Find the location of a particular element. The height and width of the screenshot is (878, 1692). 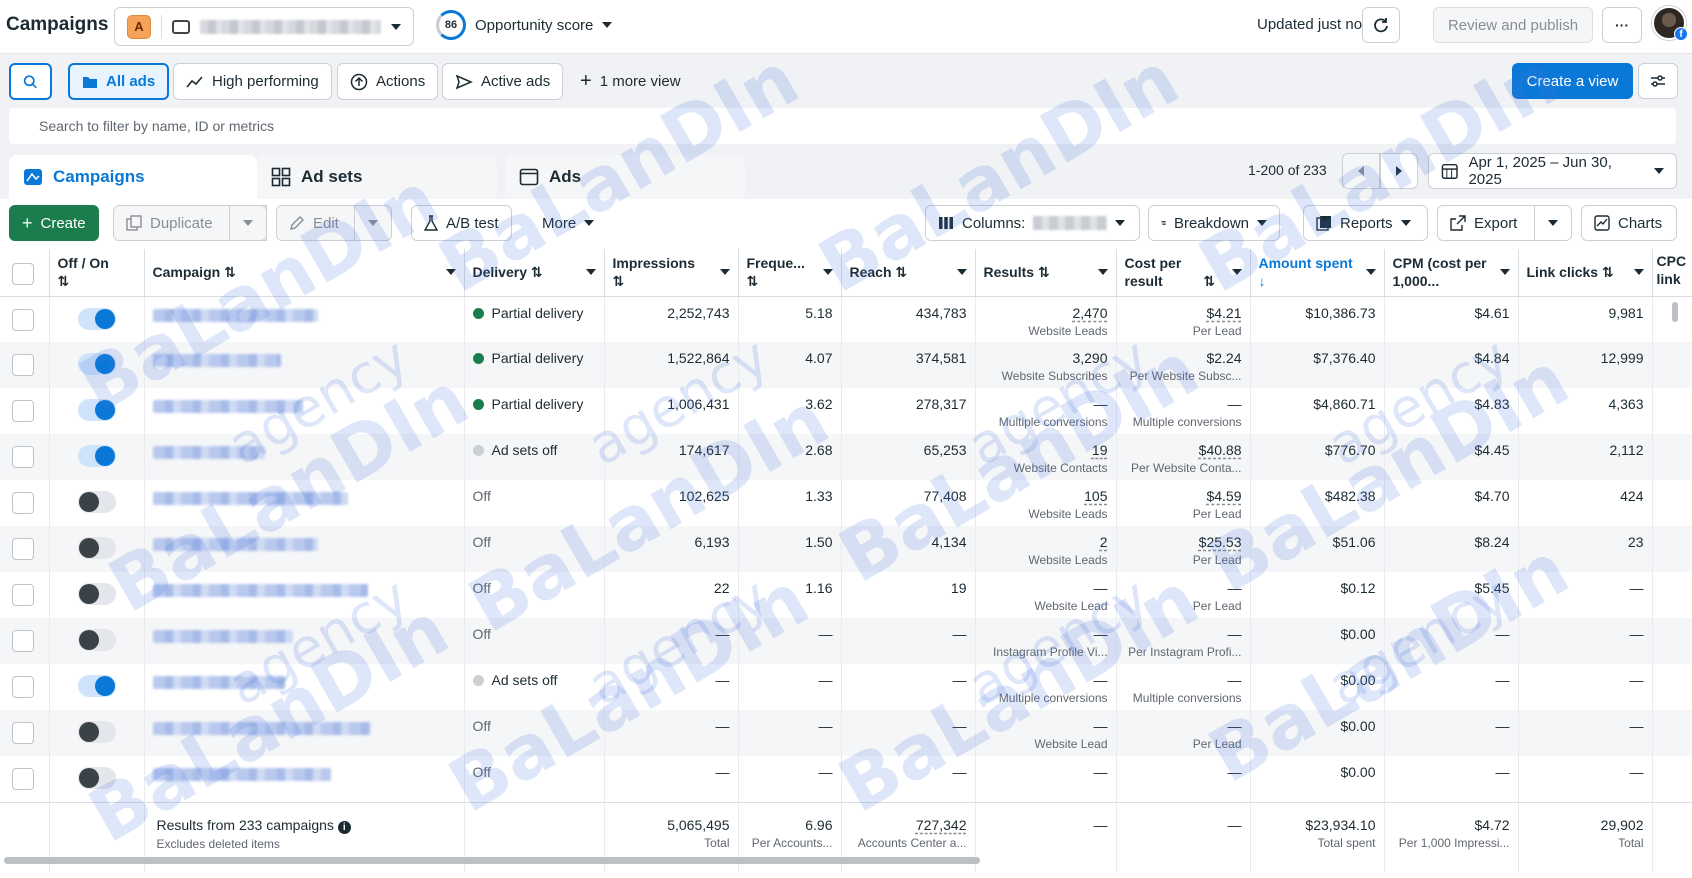

charts-button: Charts is located at coordinates (1629, 223).